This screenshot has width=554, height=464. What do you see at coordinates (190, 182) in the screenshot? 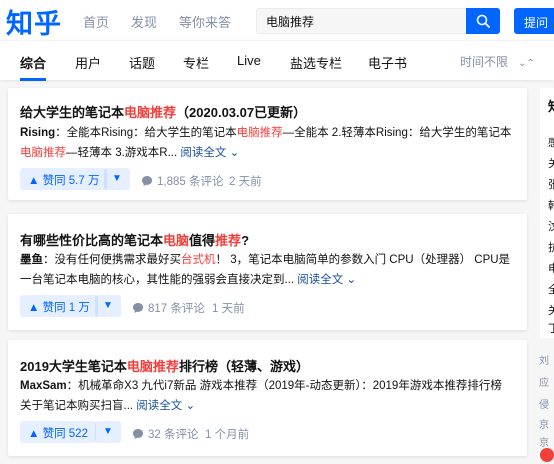
I see `comment-count: 1,885 条评论` at bounding box center [190, 182].